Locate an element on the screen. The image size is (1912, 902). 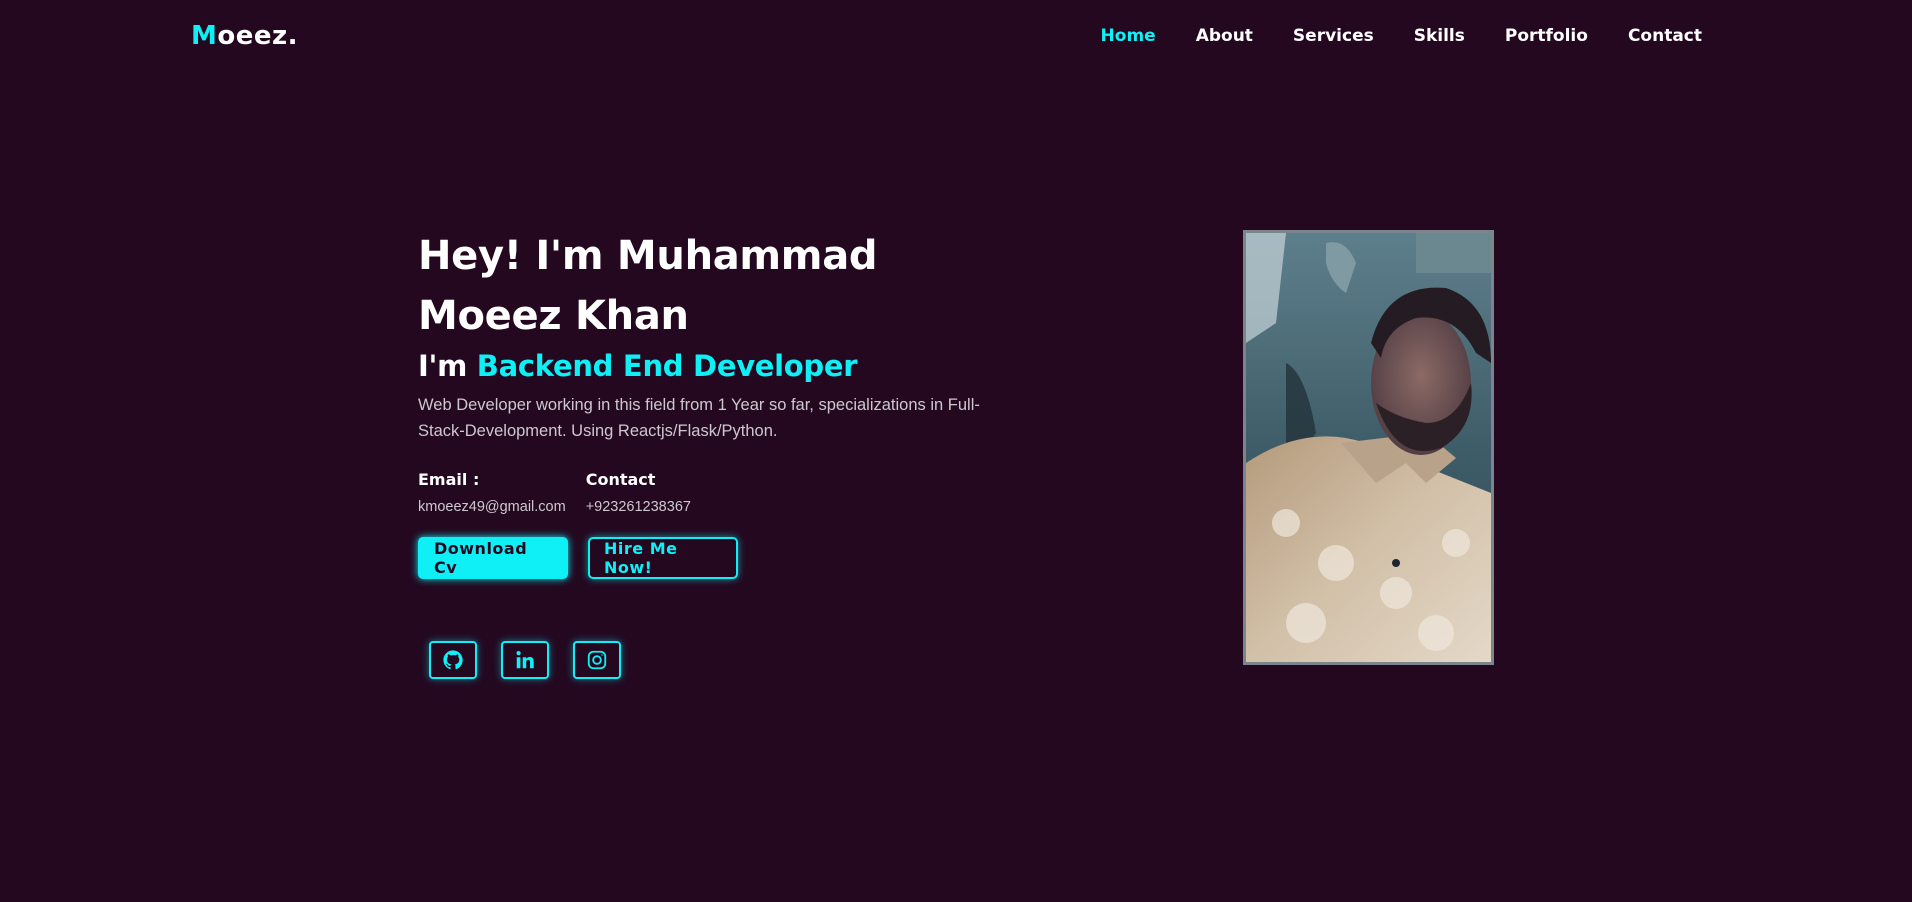
email-label: Email : is located at coordinates (449, 479).